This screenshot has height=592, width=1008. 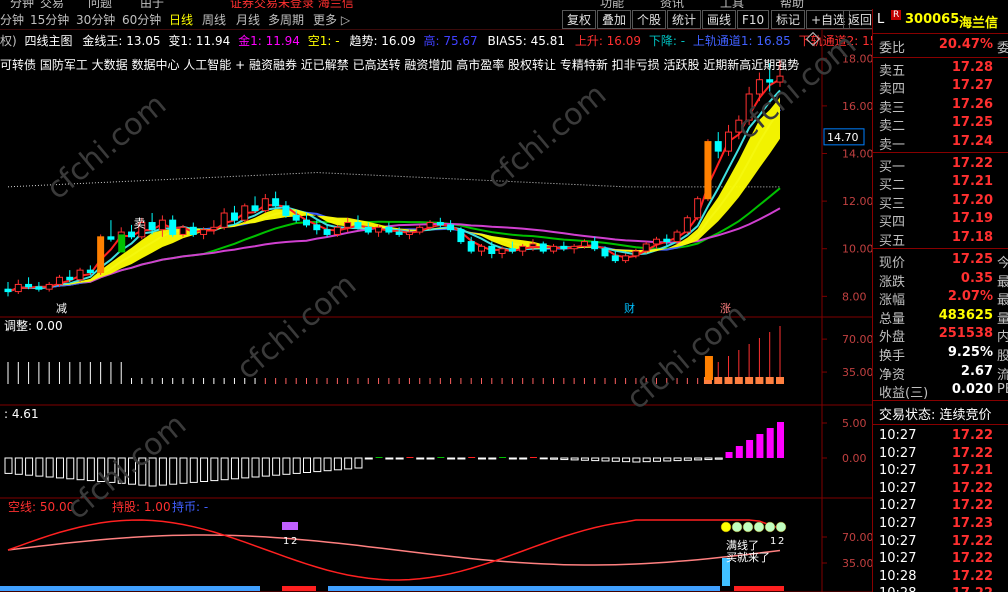 What do you see at coordinates (672, 4) in the screenshot?
I see `top-menu-item: 资讯` at bounding box center [672, 4].